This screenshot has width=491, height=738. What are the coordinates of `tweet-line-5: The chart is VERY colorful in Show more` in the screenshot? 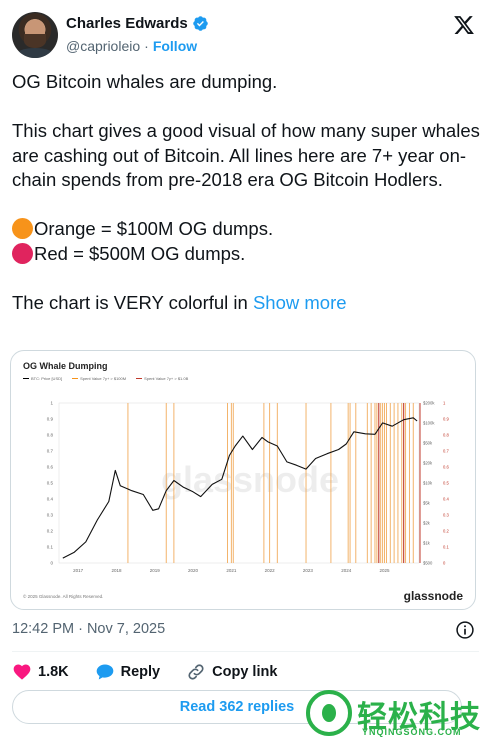 It's located at (247, 303).